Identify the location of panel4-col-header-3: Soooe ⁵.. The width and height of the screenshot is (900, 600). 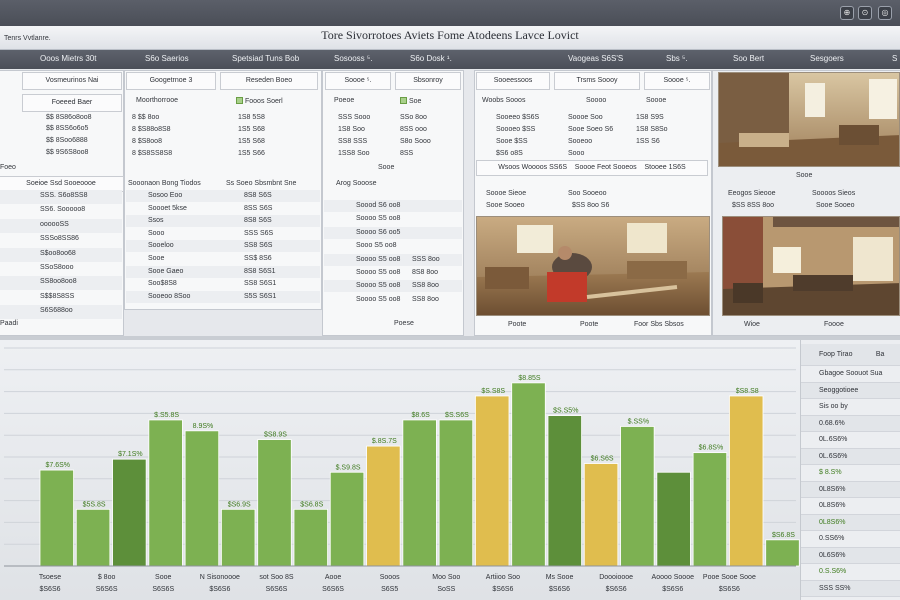
(677, 81).